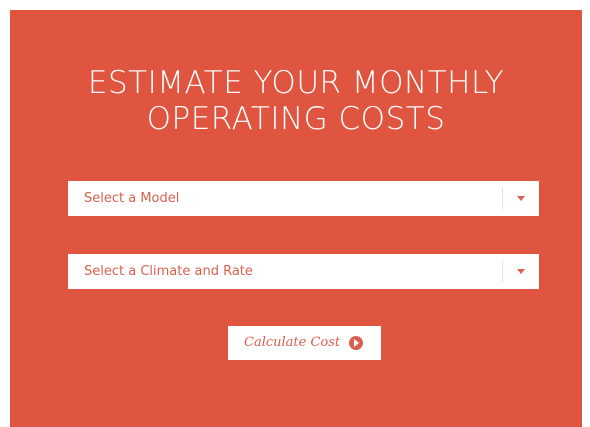 The image size is (590, 427). I want to click on title-line-2: OPERATING COSTS, so click(296, 119).